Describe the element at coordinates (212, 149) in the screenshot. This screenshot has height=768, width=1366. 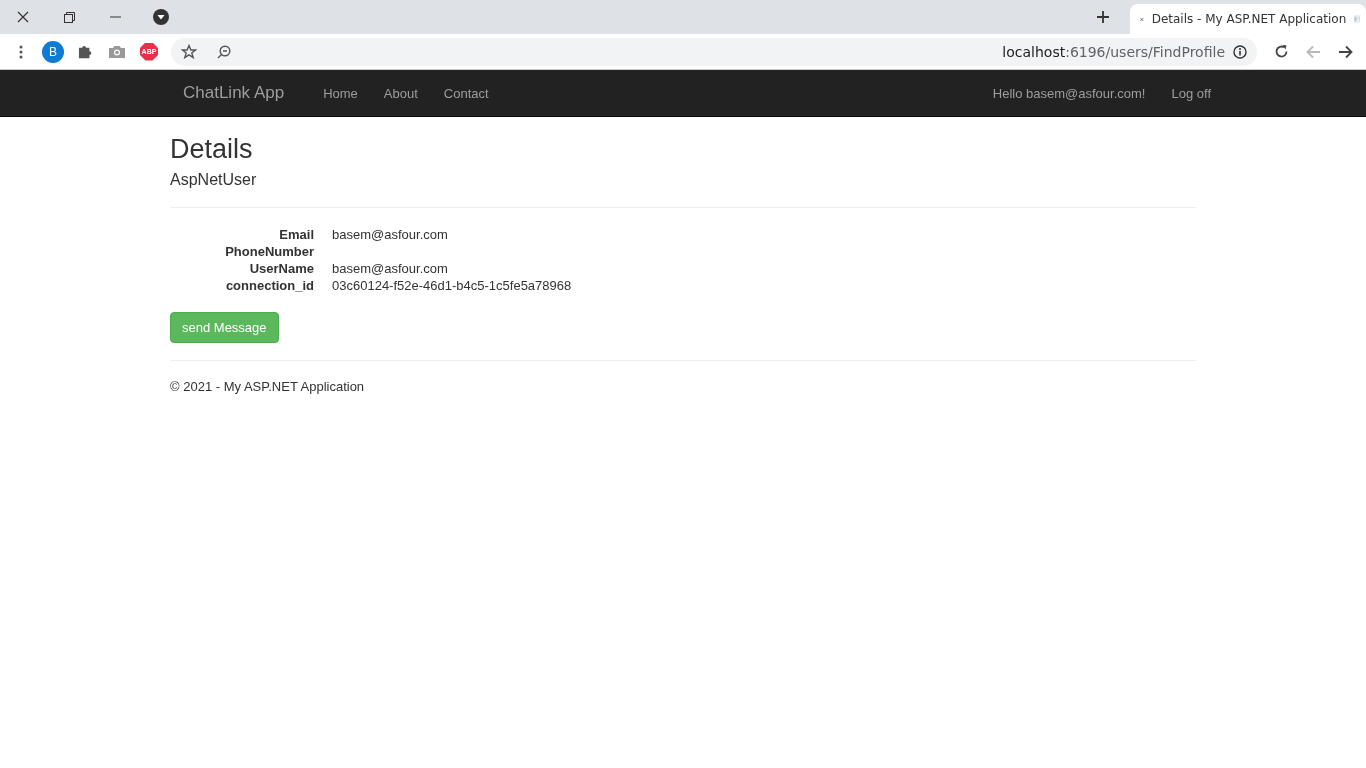
I see `page-title: Details` at that location.